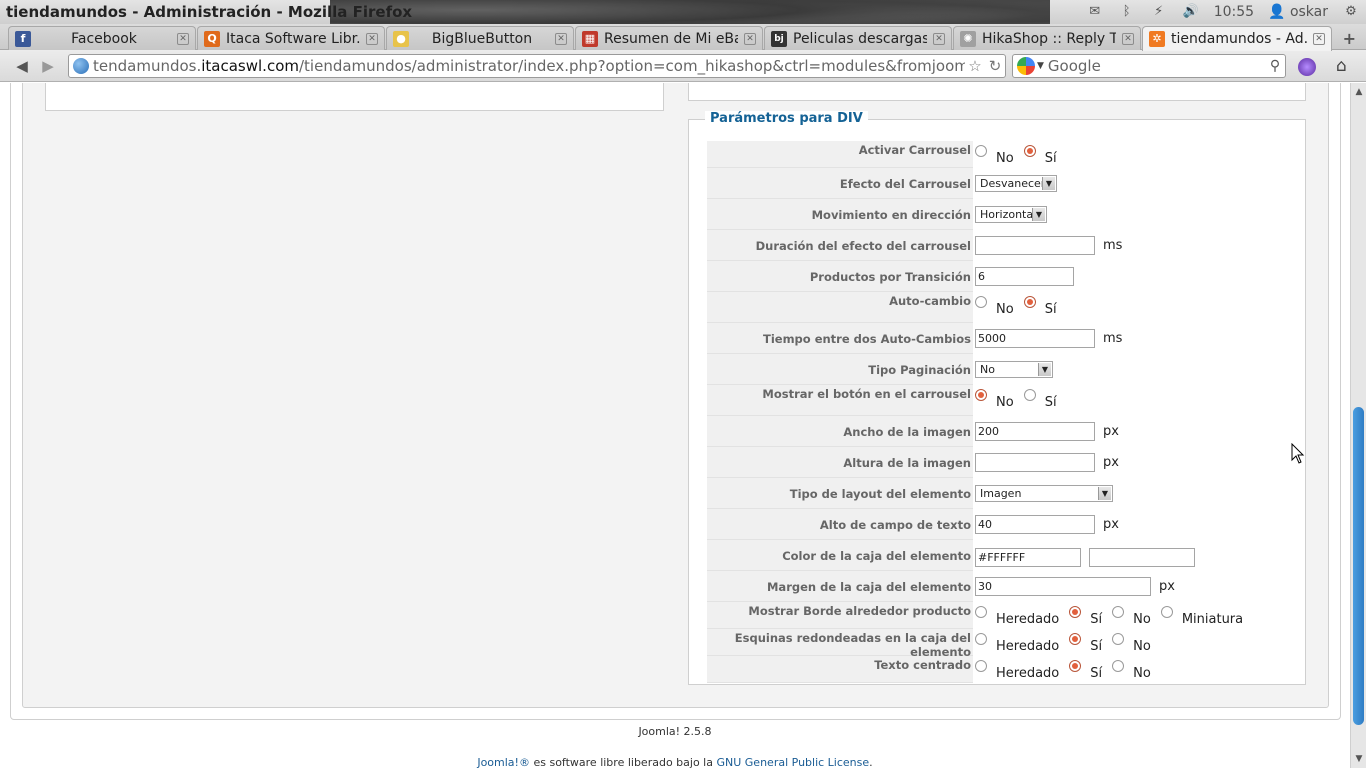 The image size is (1366, 768). Describe the element at coordinates (840, 431) in the screenshot. I see `param-label: Ancho de la imagen` at that location.